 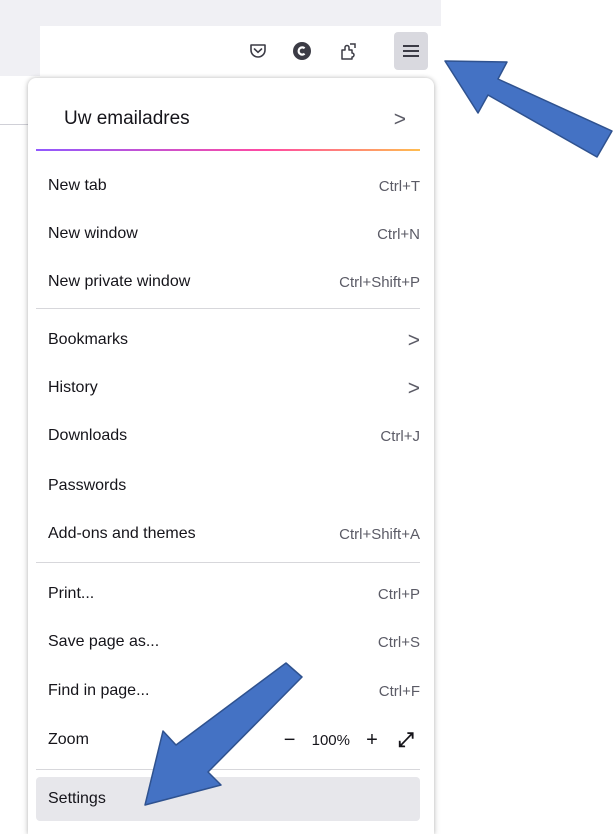 I want to click on menu-item-zoom: Zoom − 100% + ⤢, so click(x=228, y=740).